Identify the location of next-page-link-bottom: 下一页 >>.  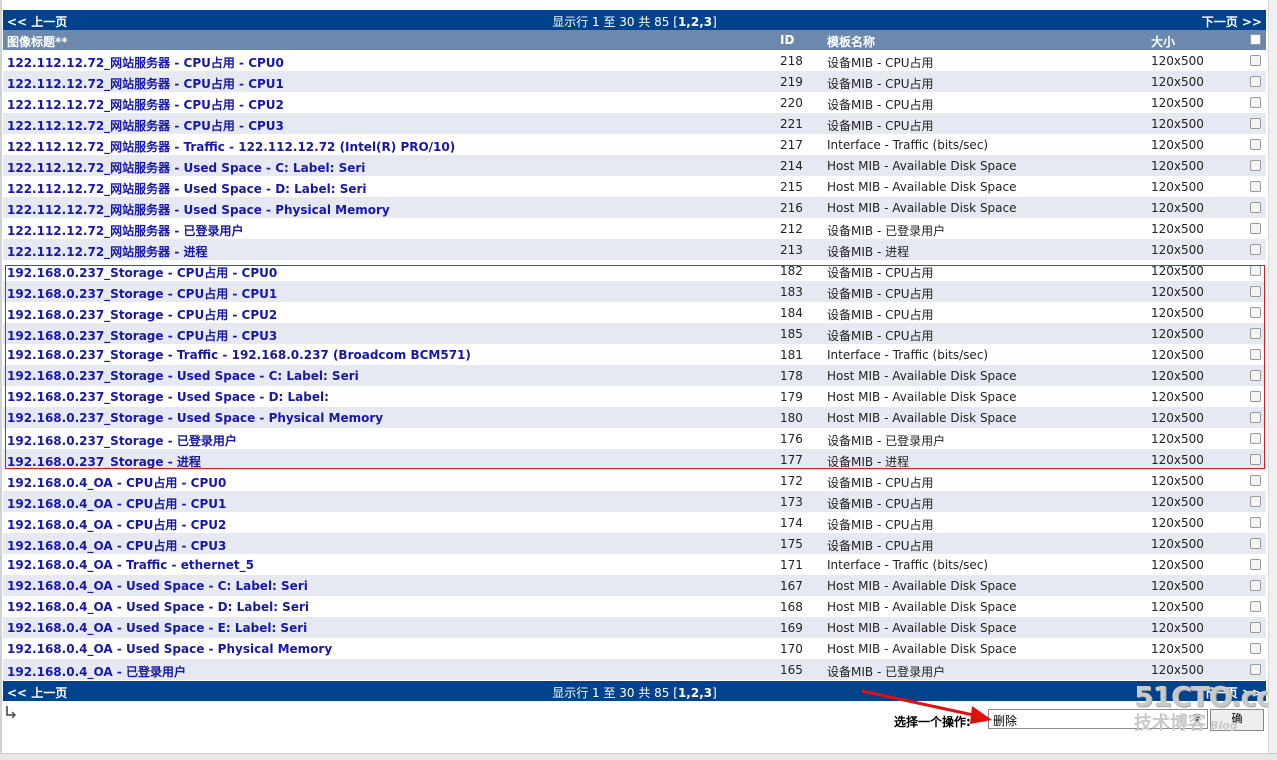
(1232, 692).